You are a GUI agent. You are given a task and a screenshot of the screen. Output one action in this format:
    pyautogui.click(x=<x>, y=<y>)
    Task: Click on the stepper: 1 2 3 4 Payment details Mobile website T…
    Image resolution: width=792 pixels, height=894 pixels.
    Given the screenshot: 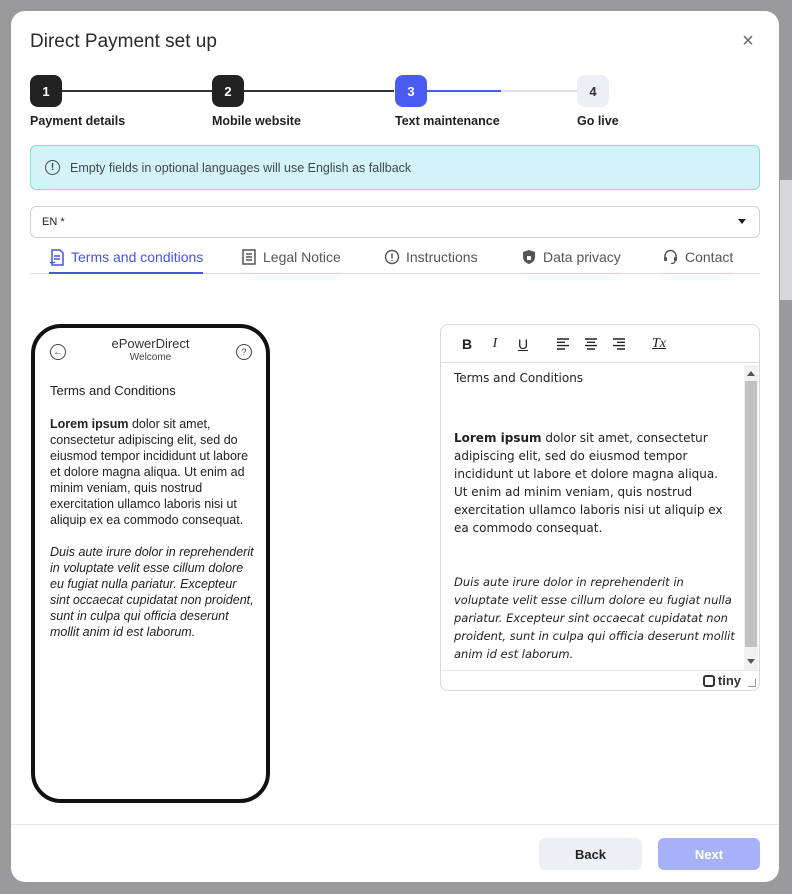 What is the action you would take?
    pyautogui.click(x=395, y=76)
    